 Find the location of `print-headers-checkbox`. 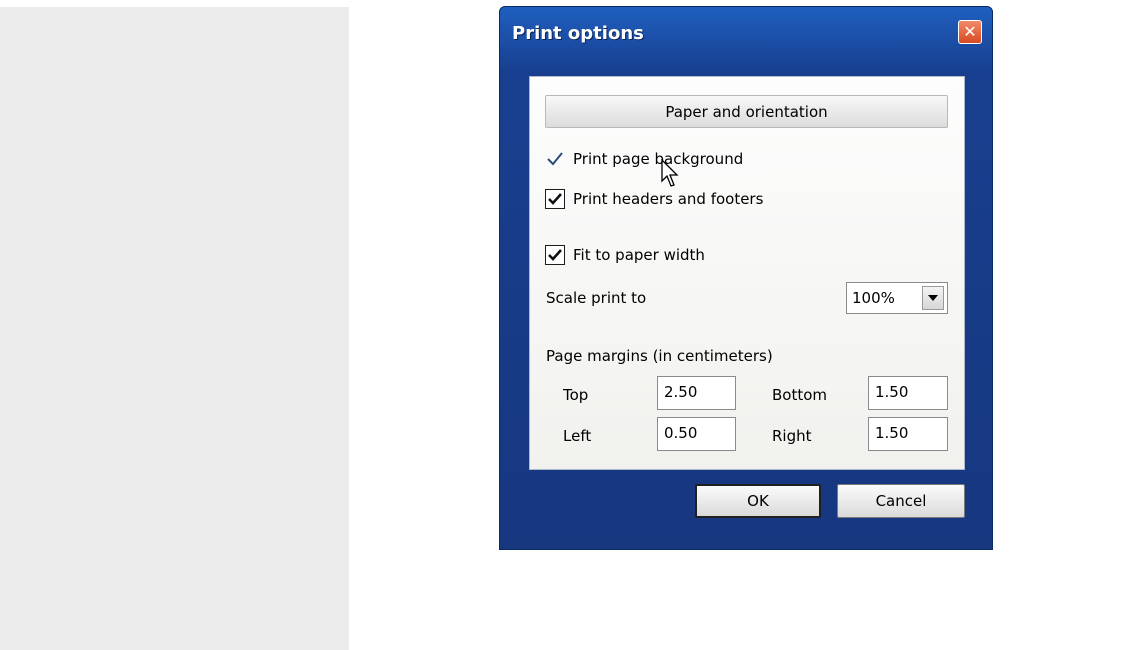

print-headers-checkbox is located at coordinates (555, 199).